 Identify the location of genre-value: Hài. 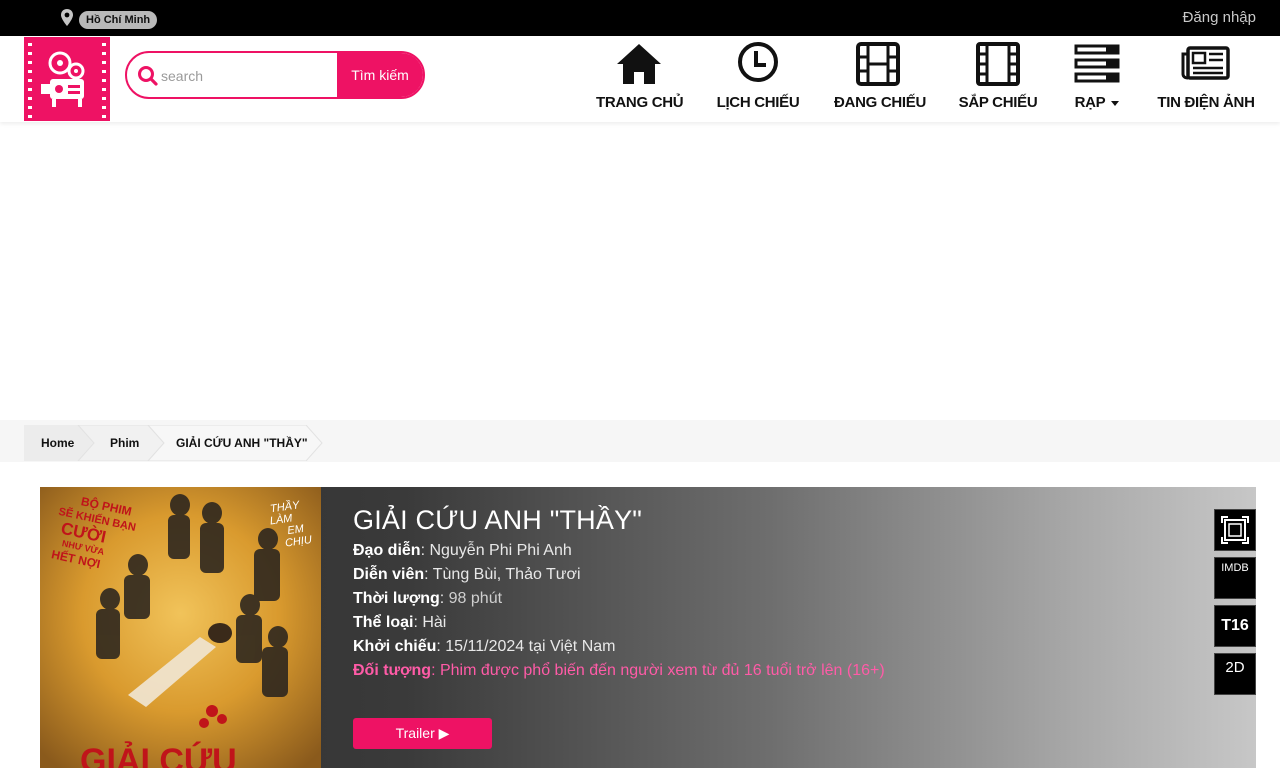
(434, 622).